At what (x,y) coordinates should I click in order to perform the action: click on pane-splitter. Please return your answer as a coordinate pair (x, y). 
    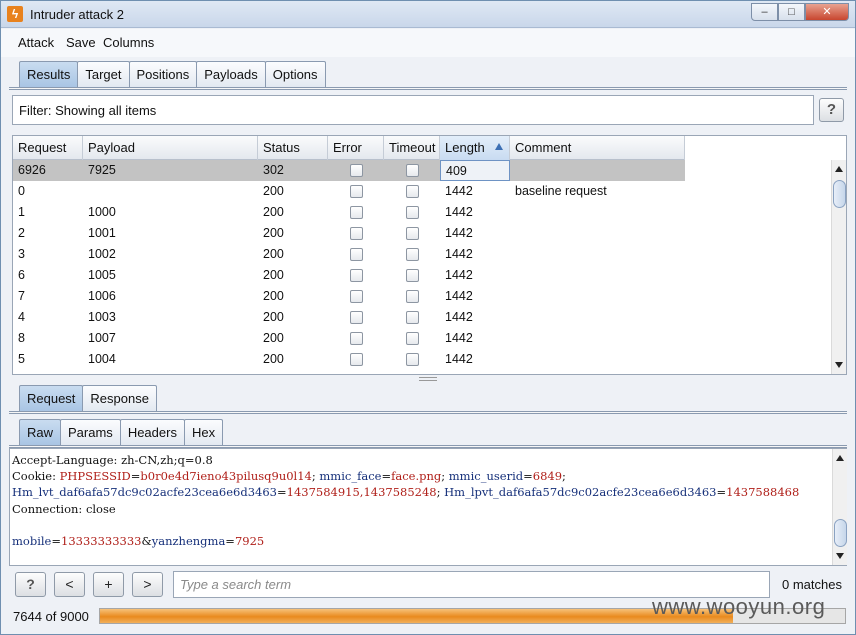
    Looking at the image, I should click on (428, 379).